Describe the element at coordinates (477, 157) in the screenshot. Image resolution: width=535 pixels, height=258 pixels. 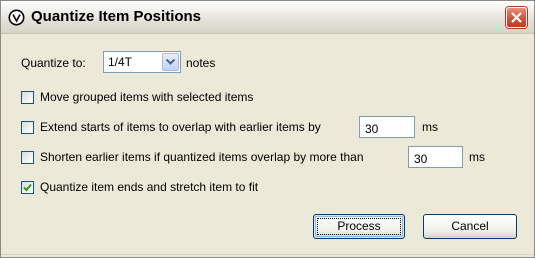
I see `shorten-earlier-unit: ms` at that location.